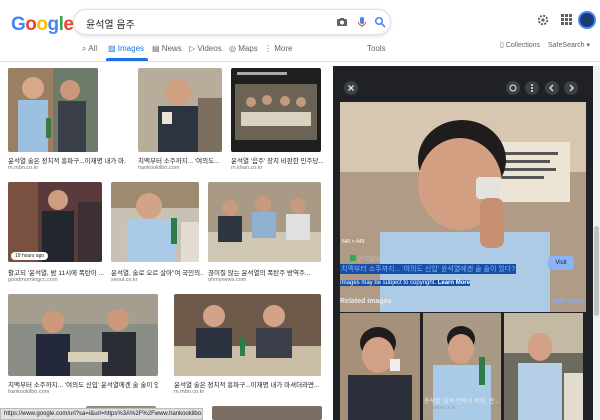  I want to click on visit-button: Visit, so click(561, 263).